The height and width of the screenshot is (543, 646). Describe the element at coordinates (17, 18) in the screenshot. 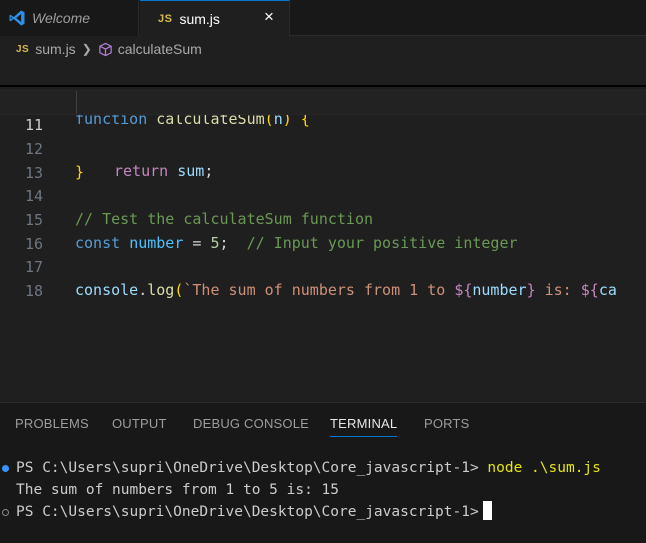

I see `vscode-logo-icon` at that location.